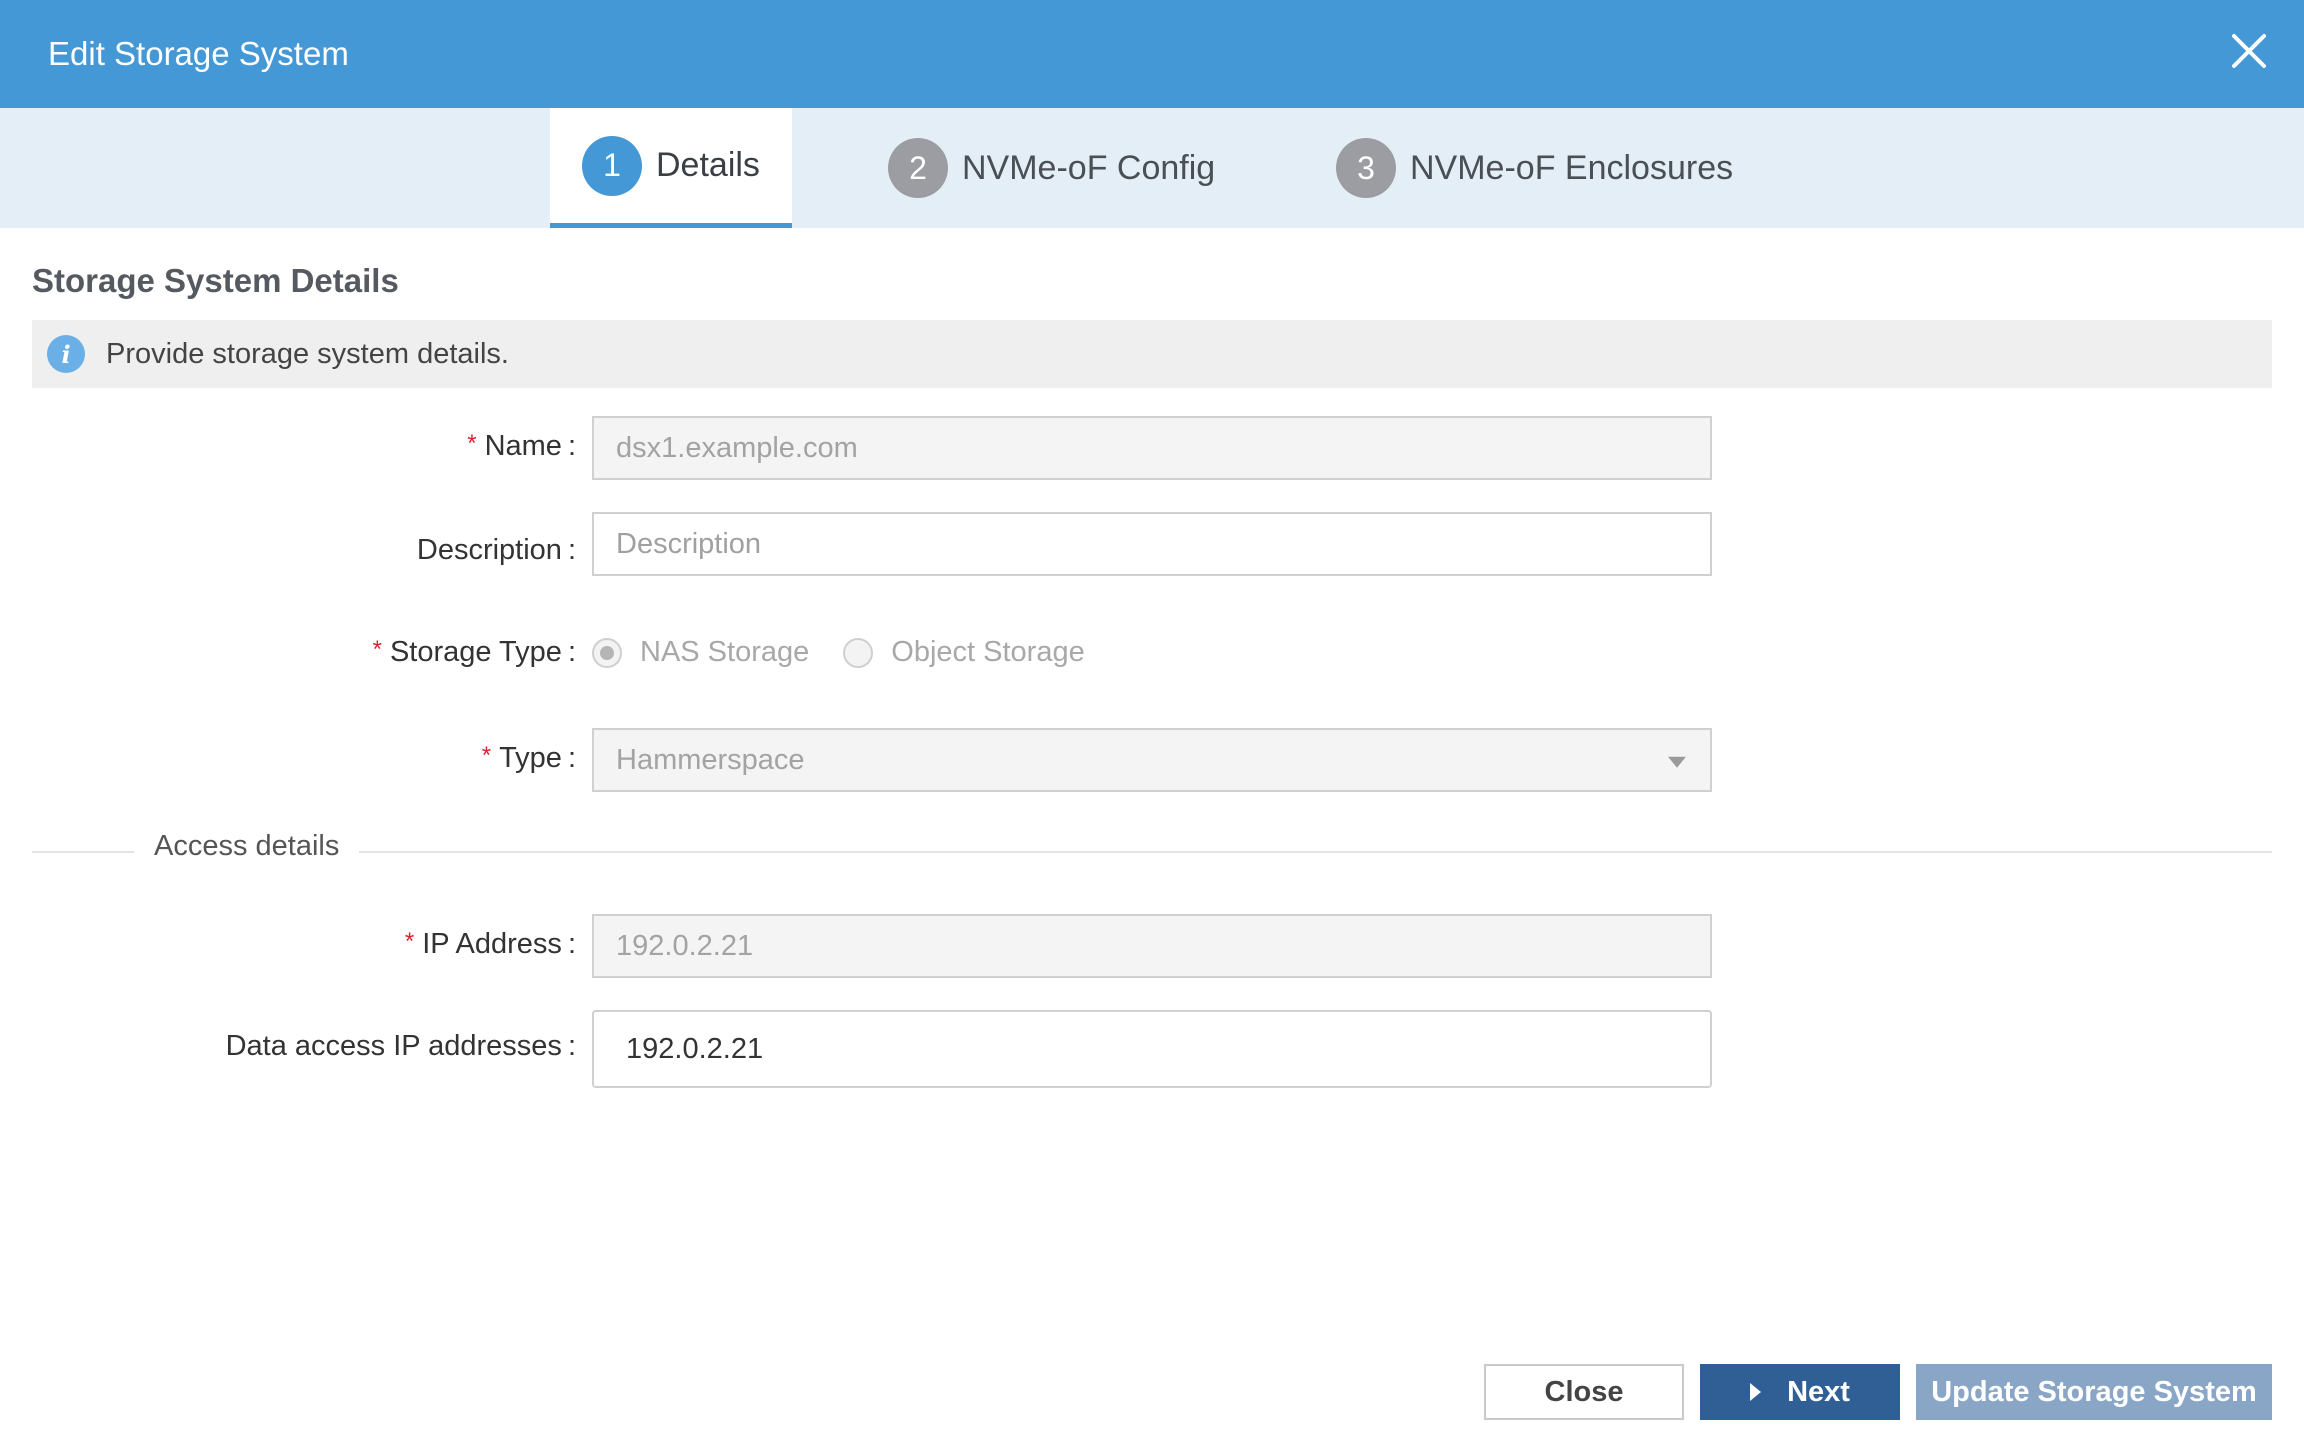 The height and width of the screenshot is (1452, 2304). I want to click on section-divider, so click(1152, 852).